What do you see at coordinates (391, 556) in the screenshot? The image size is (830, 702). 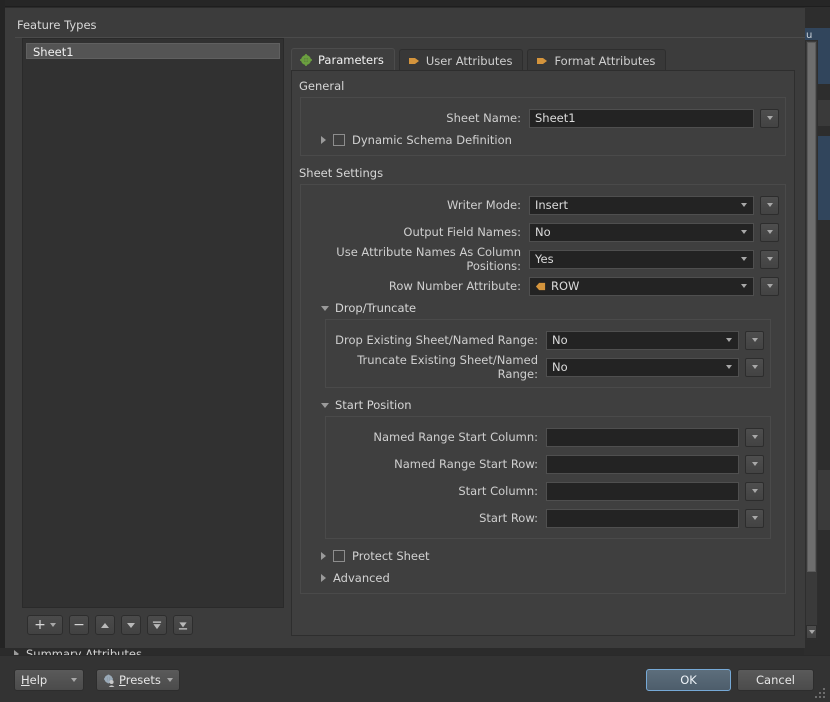 I see `protect-sheet-label: Protect Sheet` at bounding box center [391, 556].